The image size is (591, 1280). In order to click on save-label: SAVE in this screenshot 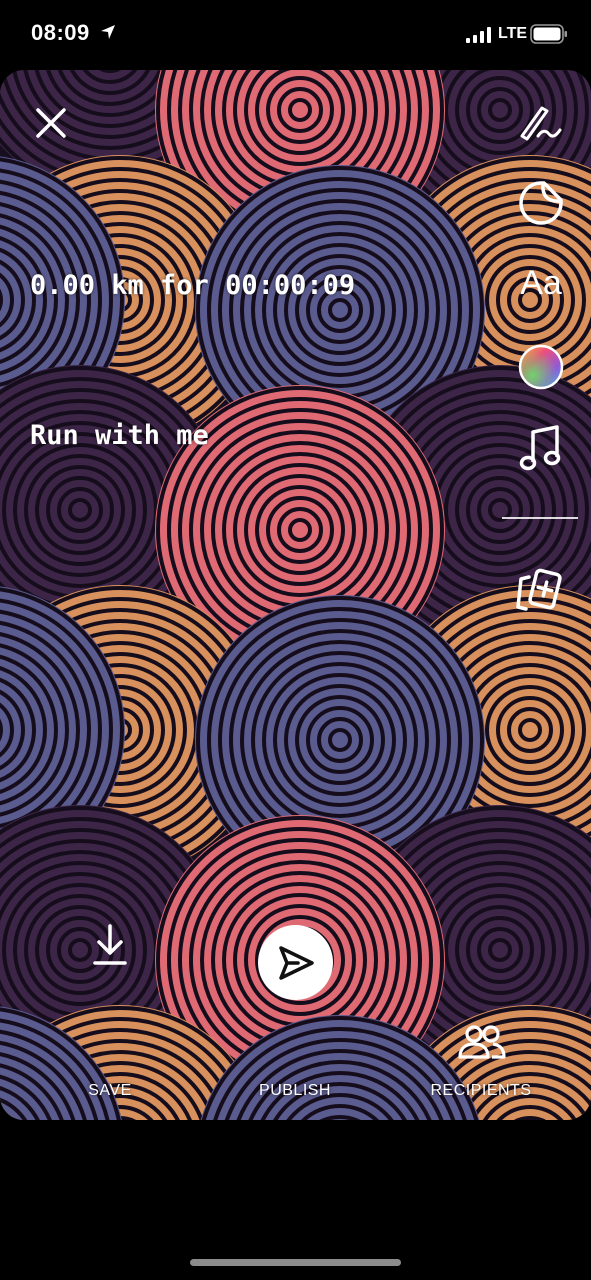, I will do `click(110, 1091)`.